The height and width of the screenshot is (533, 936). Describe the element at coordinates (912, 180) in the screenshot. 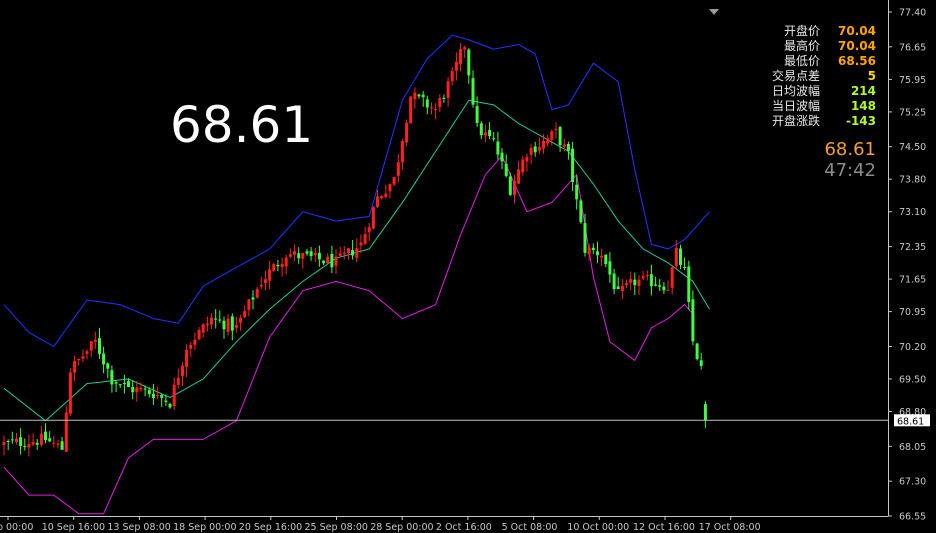

I see `price-tick-label: 73.80` at that location.